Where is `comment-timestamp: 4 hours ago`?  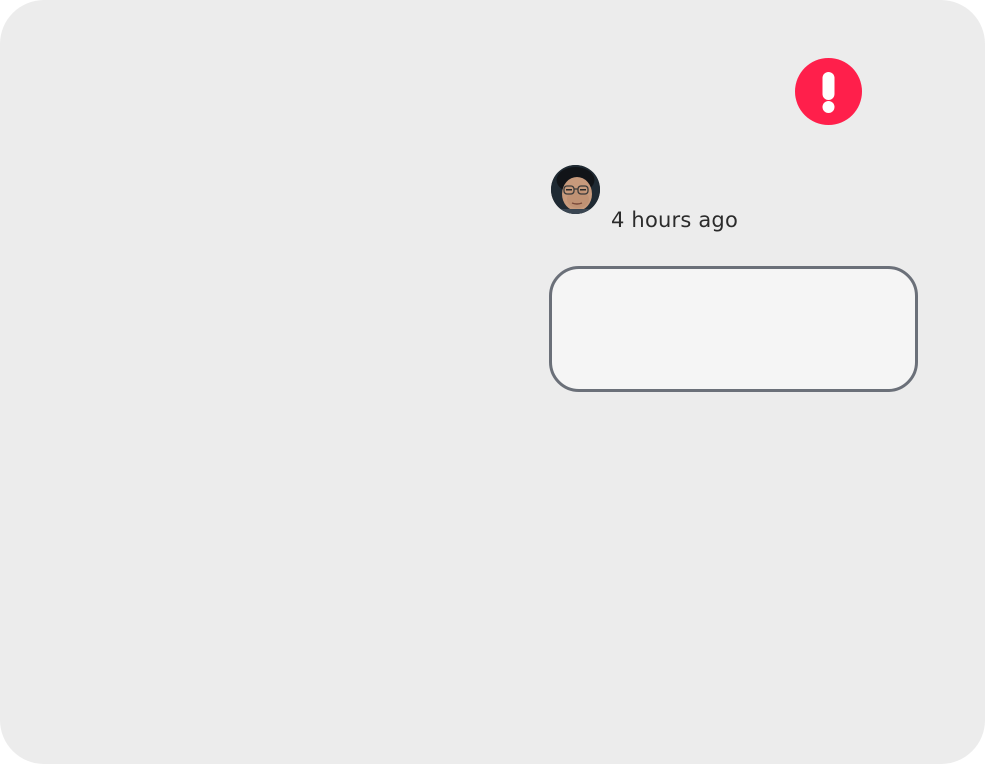
comment-timestamp: 4 hours ago is located at coordinates (675, 220).